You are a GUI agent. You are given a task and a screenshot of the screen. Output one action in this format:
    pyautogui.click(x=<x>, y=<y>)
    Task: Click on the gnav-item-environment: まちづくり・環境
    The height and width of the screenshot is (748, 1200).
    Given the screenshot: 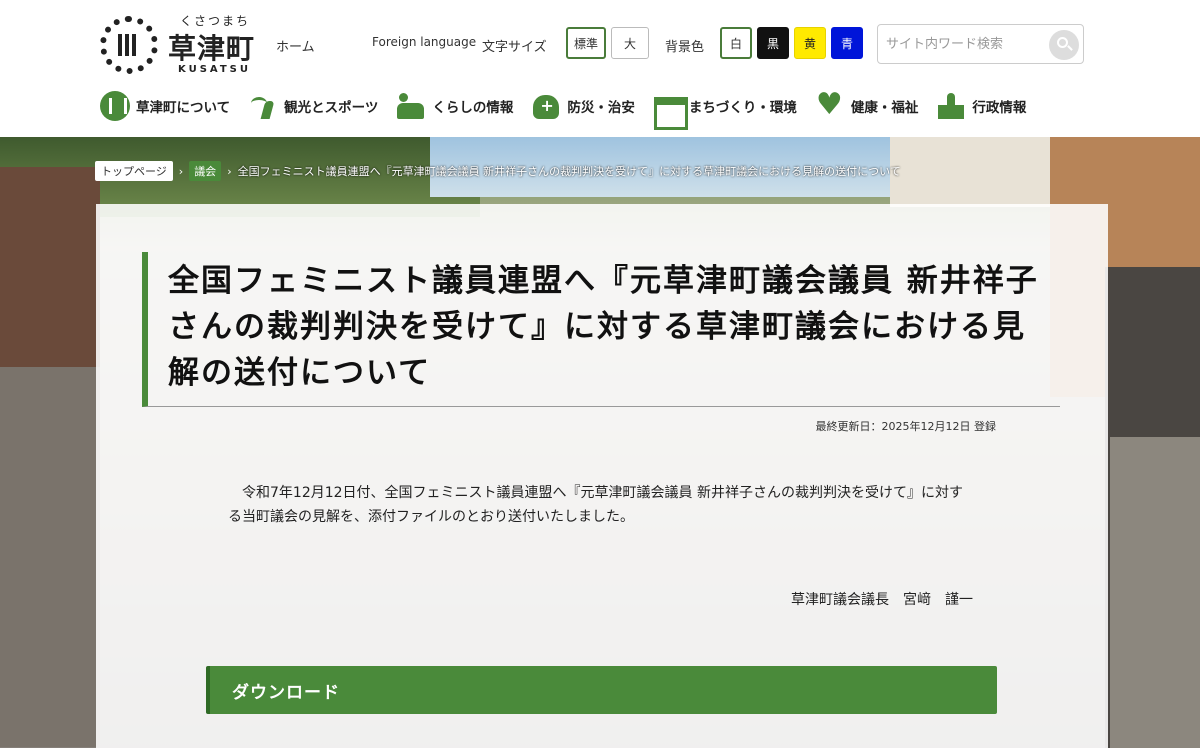 What is the action you would take?
    pyautogui.click(x=725, y=109)
    